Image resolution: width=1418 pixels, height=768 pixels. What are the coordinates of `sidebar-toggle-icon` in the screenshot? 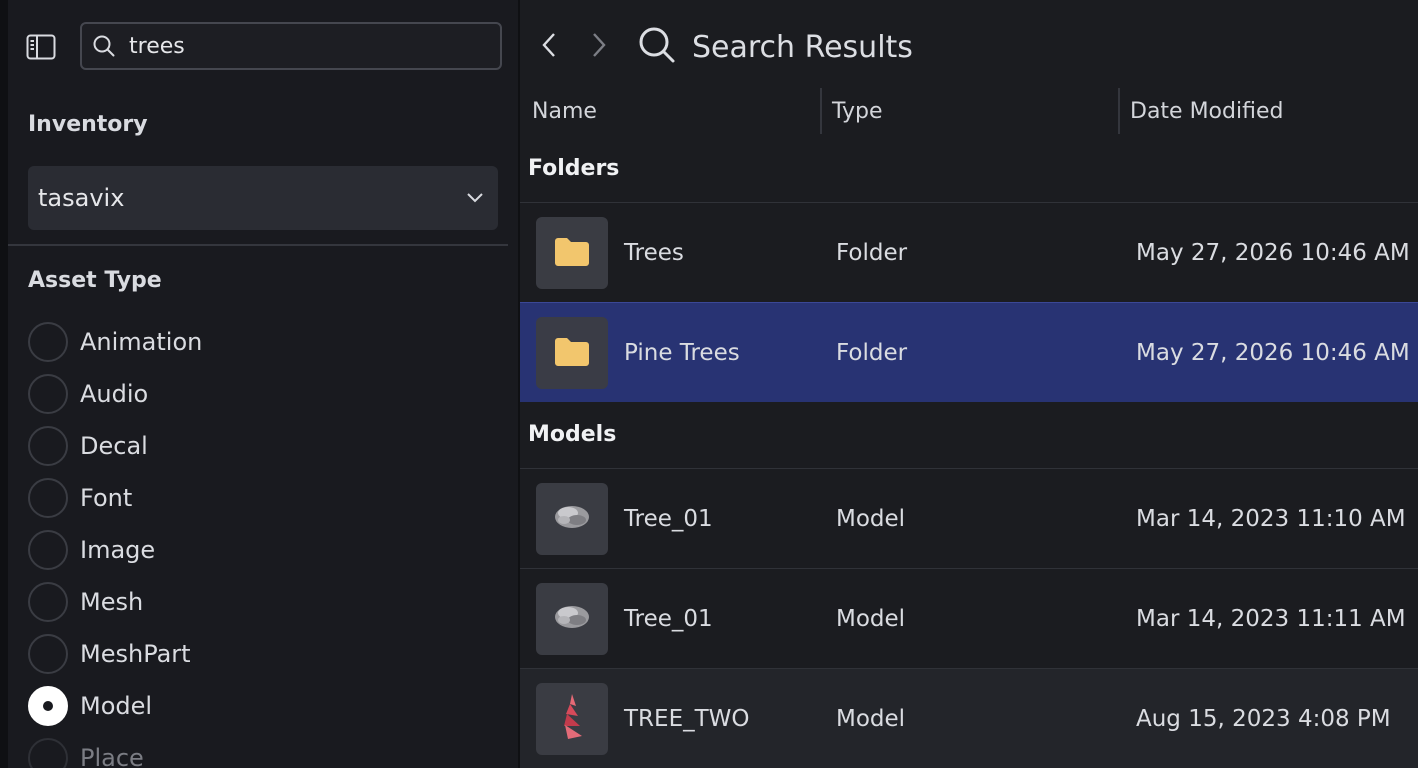 It's located at (41, 47).